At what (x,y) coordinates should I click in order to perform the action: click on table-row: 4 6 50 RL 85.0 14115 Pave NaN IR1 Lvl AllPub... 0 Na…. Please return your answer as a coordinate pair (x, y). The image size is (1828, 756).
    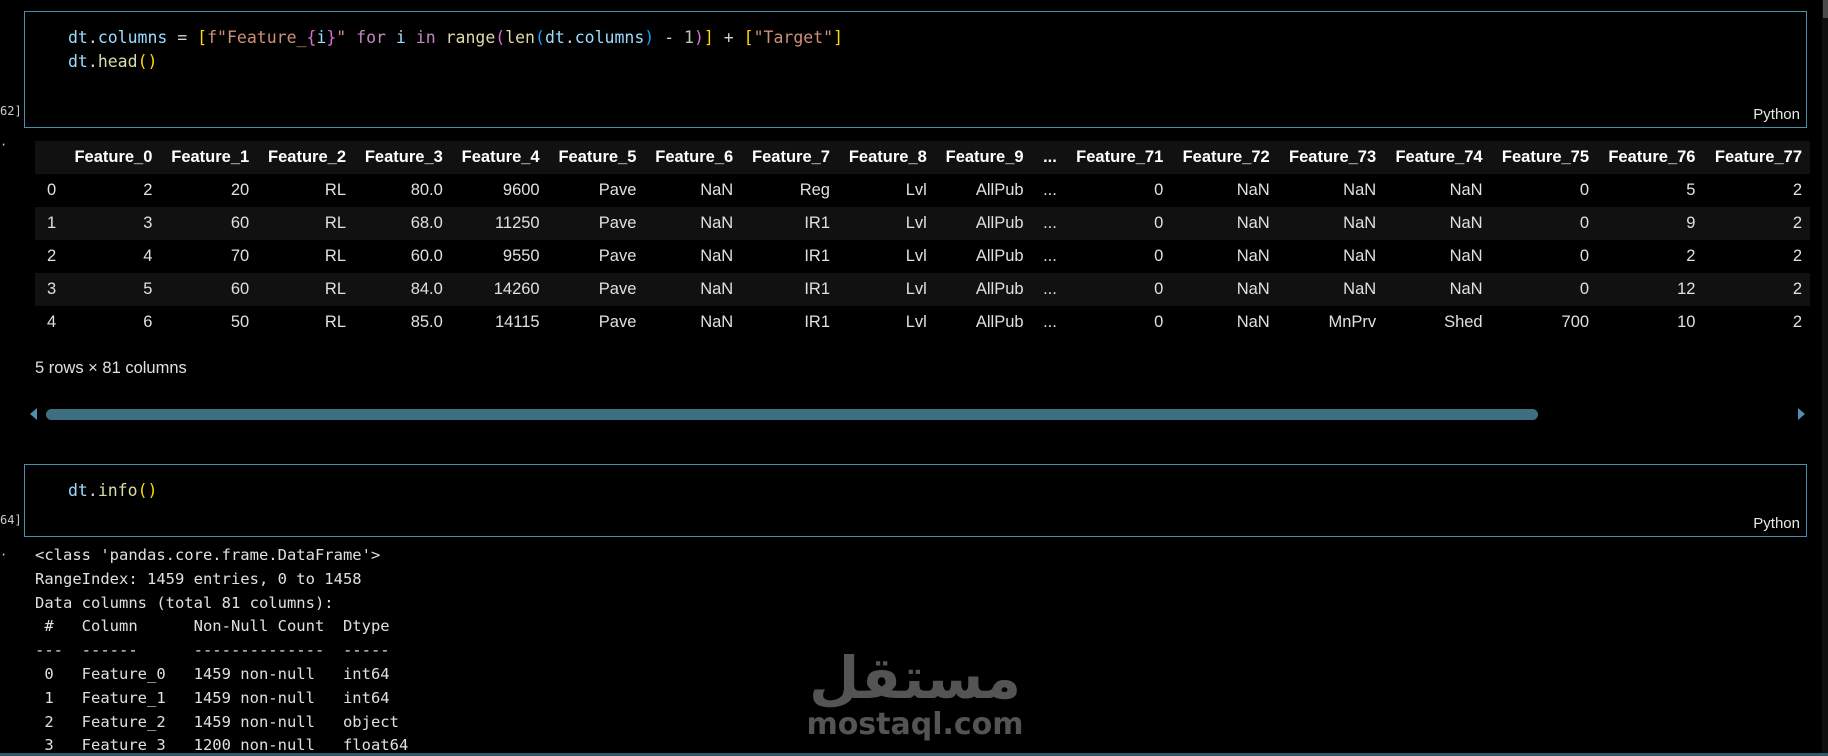
    Looking at the image, I should click on (922, 322).